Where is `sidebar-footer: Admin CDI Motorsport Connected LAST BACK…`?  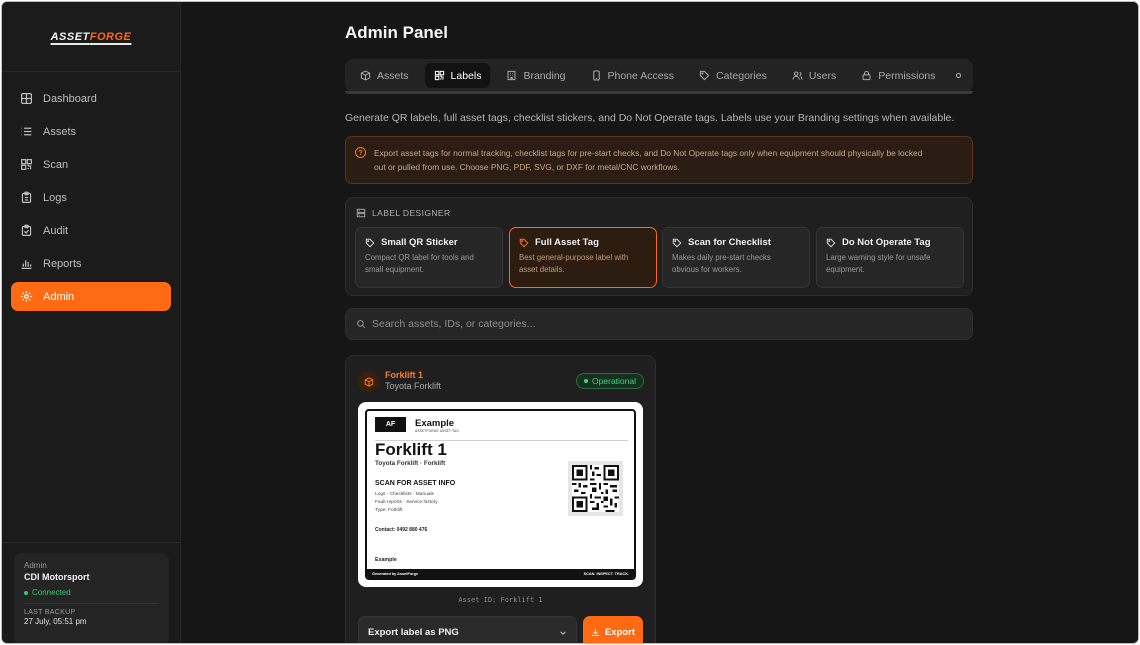 sidebar-footer: Admin CDI Motorsport Connected LAST BACK… is located at coordinates (91, 592).